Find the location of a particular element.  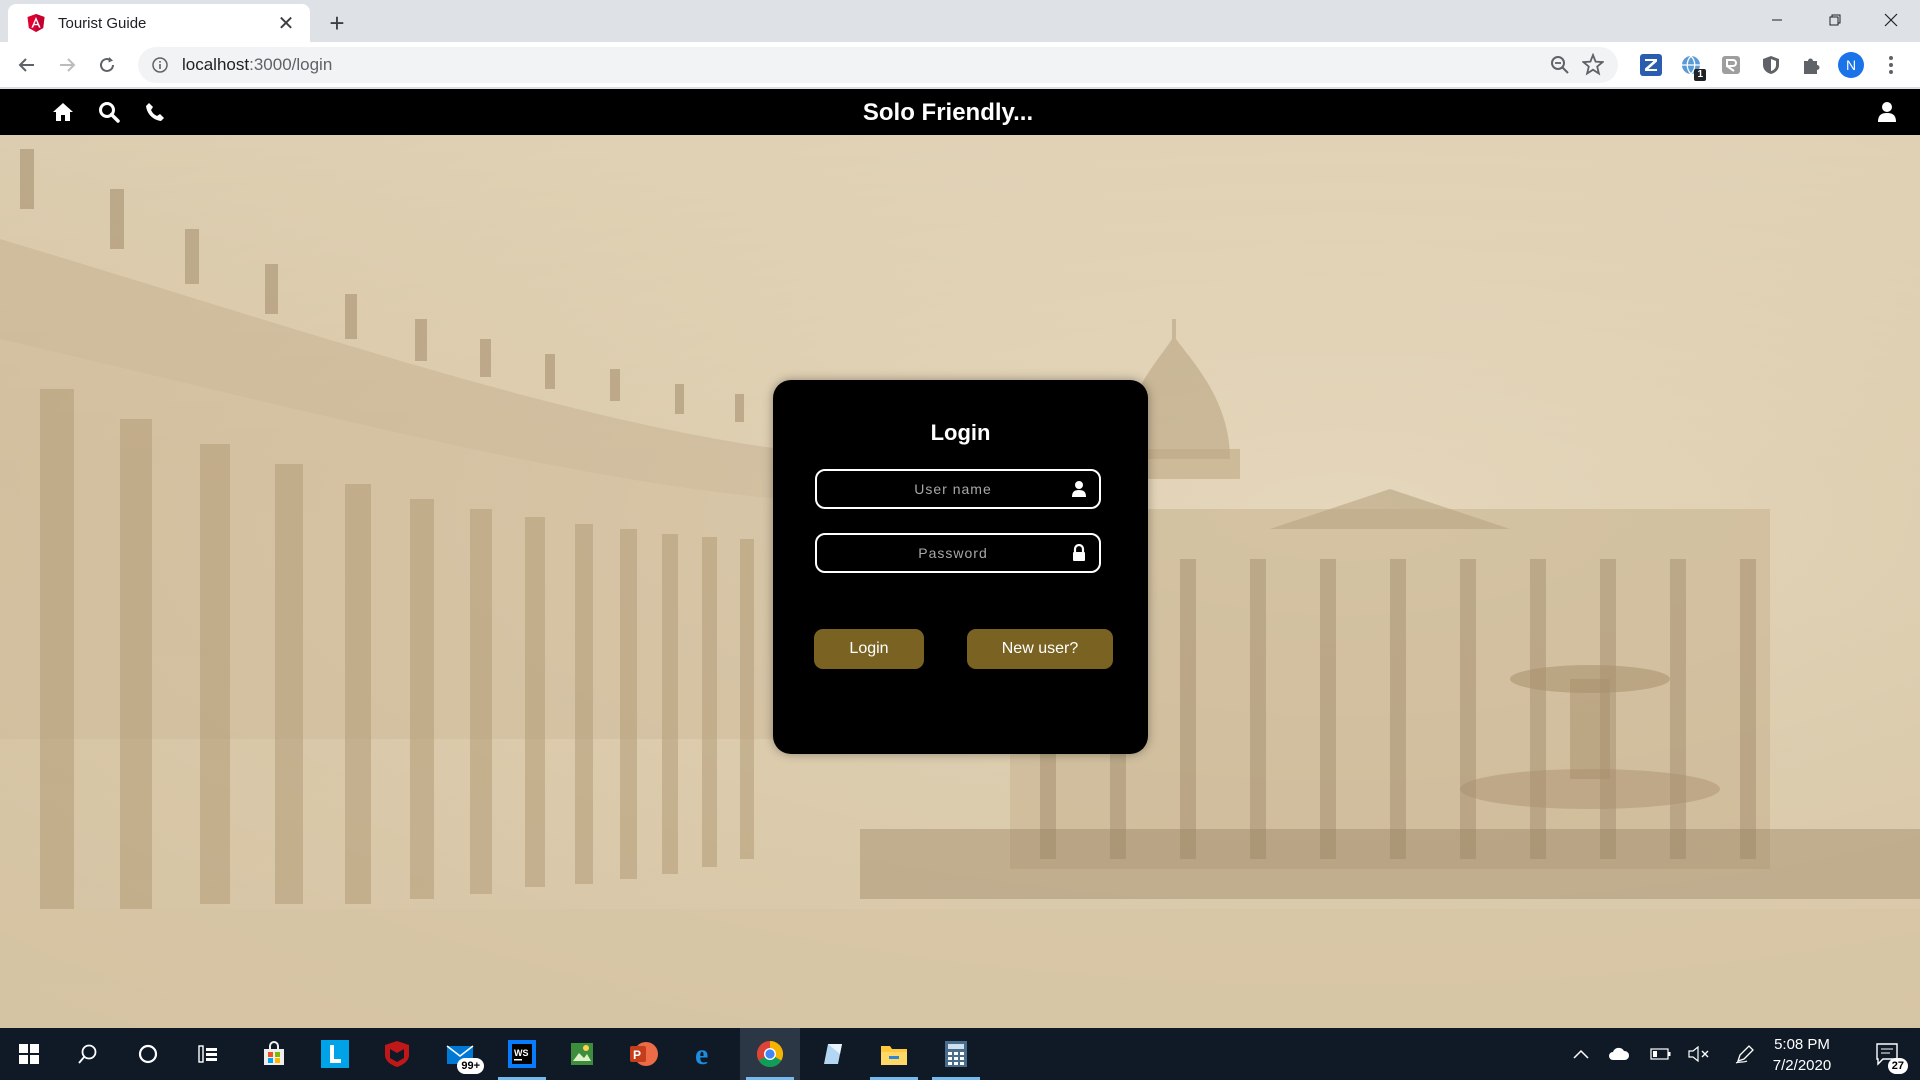

url-text: localhost:3000/login is located at coordinates (257, 64).